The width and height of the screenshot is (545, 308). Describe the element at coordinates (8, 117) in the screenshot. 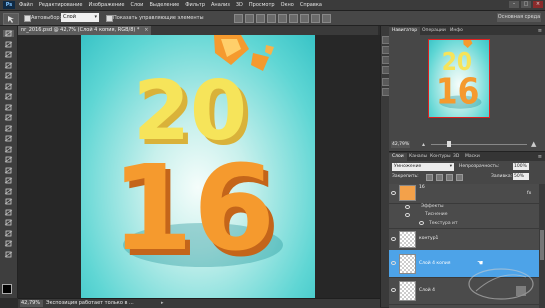

I see `clone-stamp-tool-icon` at that location.